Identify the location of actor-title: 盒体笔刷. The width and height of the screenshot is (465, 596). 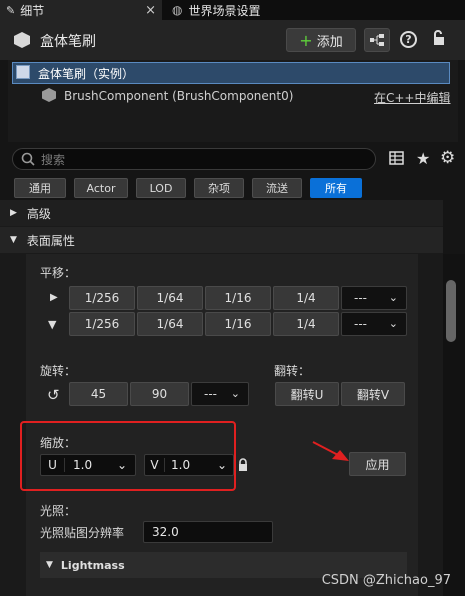
(68, 42).